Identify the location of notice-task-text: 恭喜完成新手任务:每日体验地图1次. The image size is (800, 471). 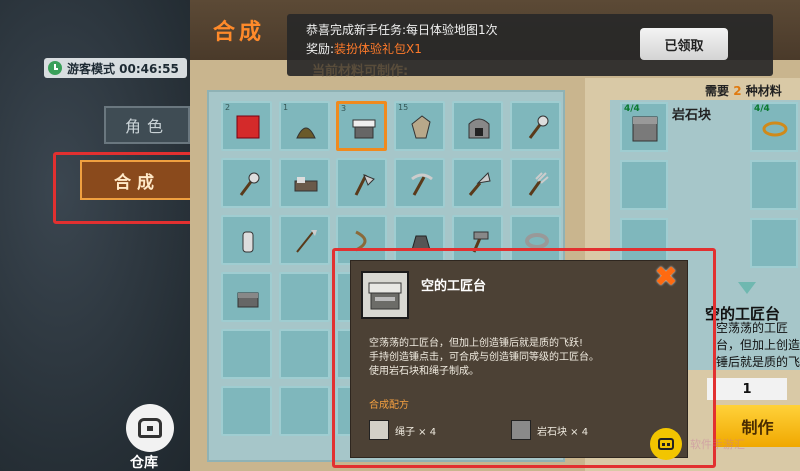
(402, 30).